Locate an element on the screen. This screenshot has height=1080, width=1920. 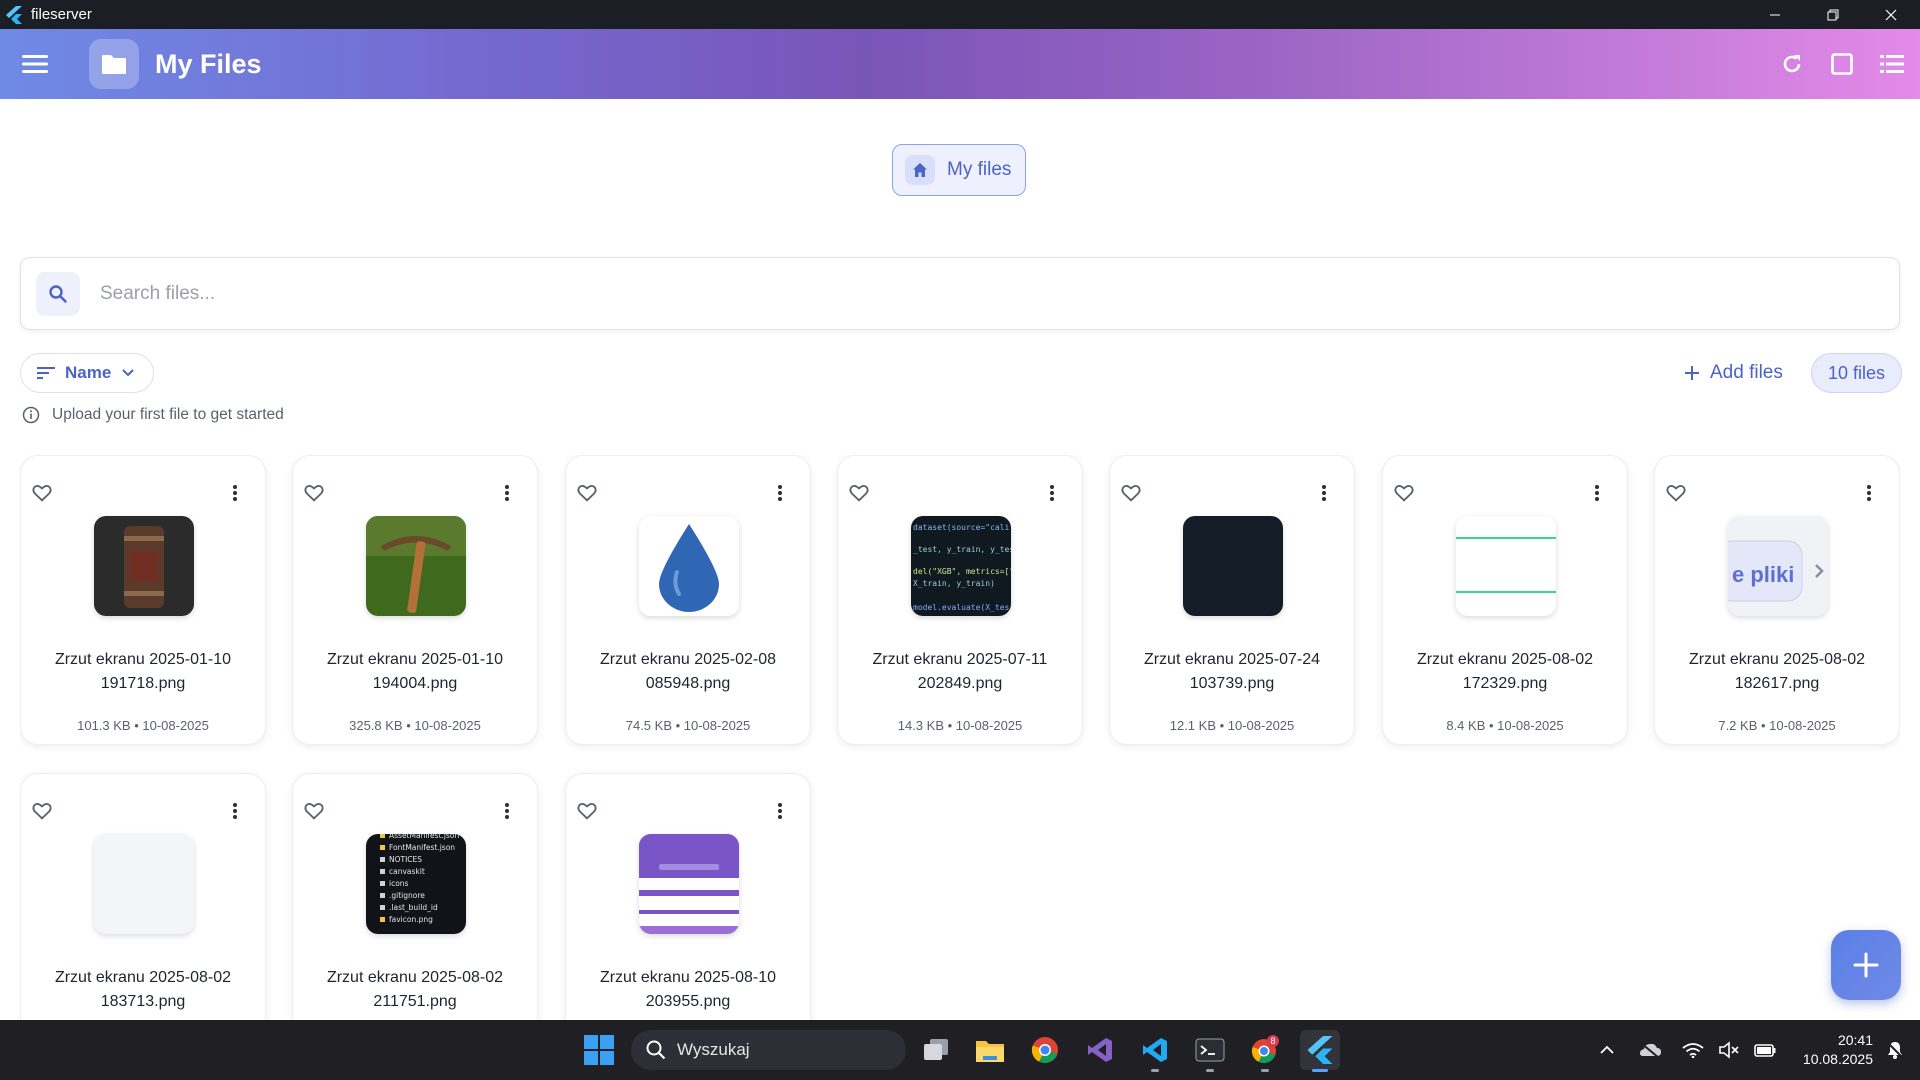
close-button is located at coordinates (1891, 14).